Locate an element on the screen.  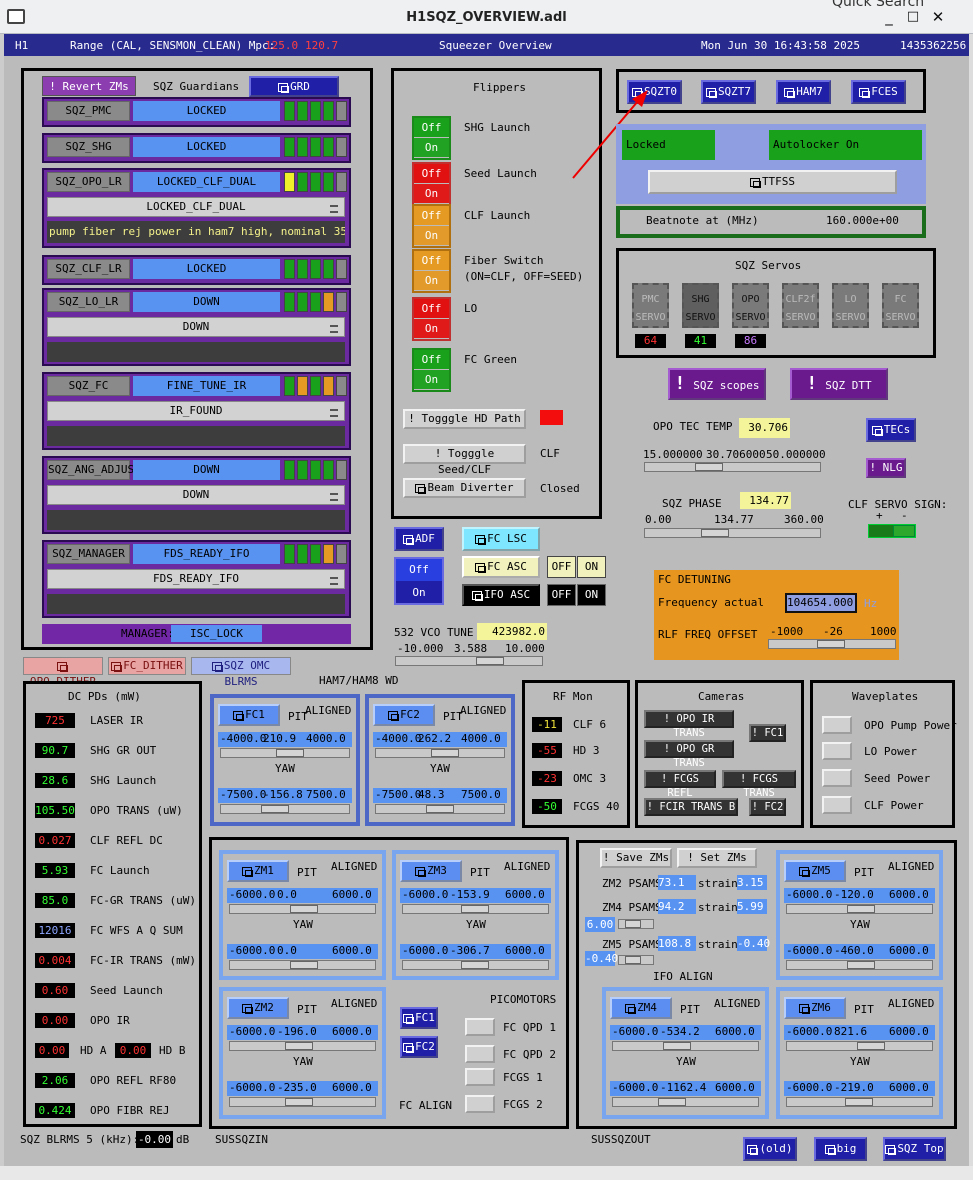
zm4-psams-slider is located at coordinates (636, 924).